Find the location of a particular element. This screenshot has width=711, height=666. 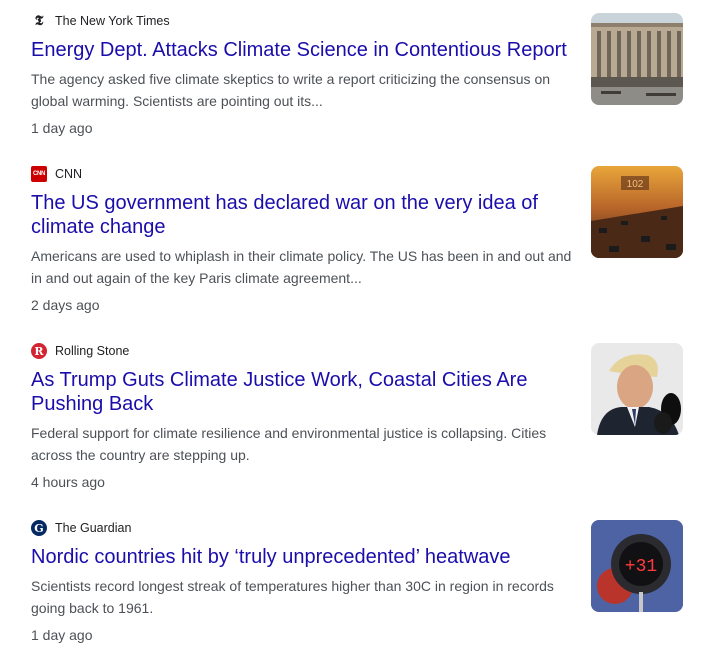

thermometer-reading: +31 is located at coordinates (641, 567).